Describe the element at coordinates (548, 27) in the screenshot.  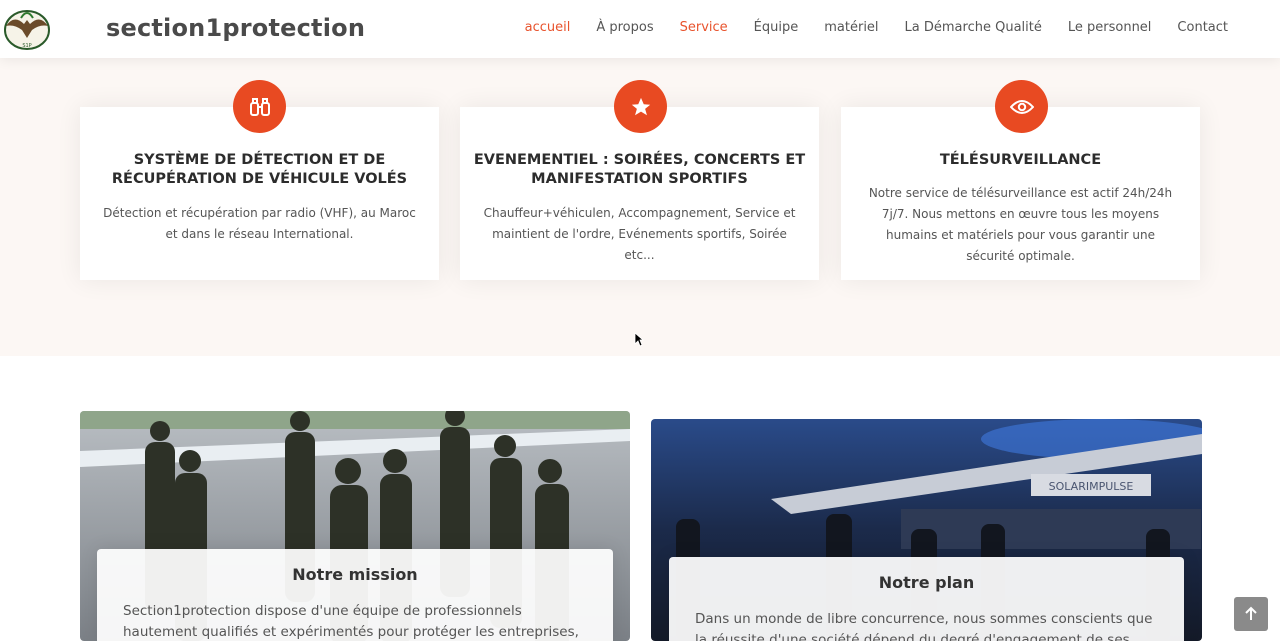
I see `nav-accueil: accueil` at that location.